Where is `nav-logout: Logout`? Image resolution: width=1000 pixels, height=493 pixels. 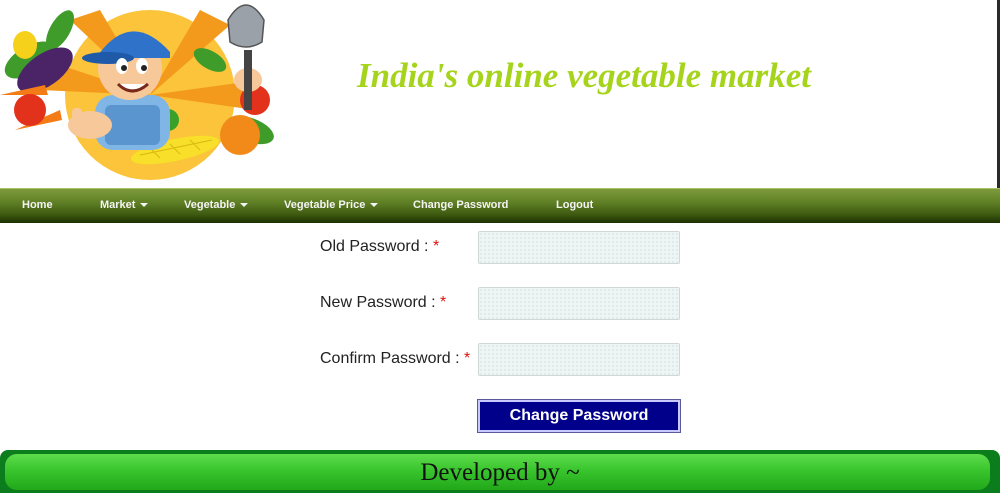
nav-logout: Logout is located at coordinates (574, 205).